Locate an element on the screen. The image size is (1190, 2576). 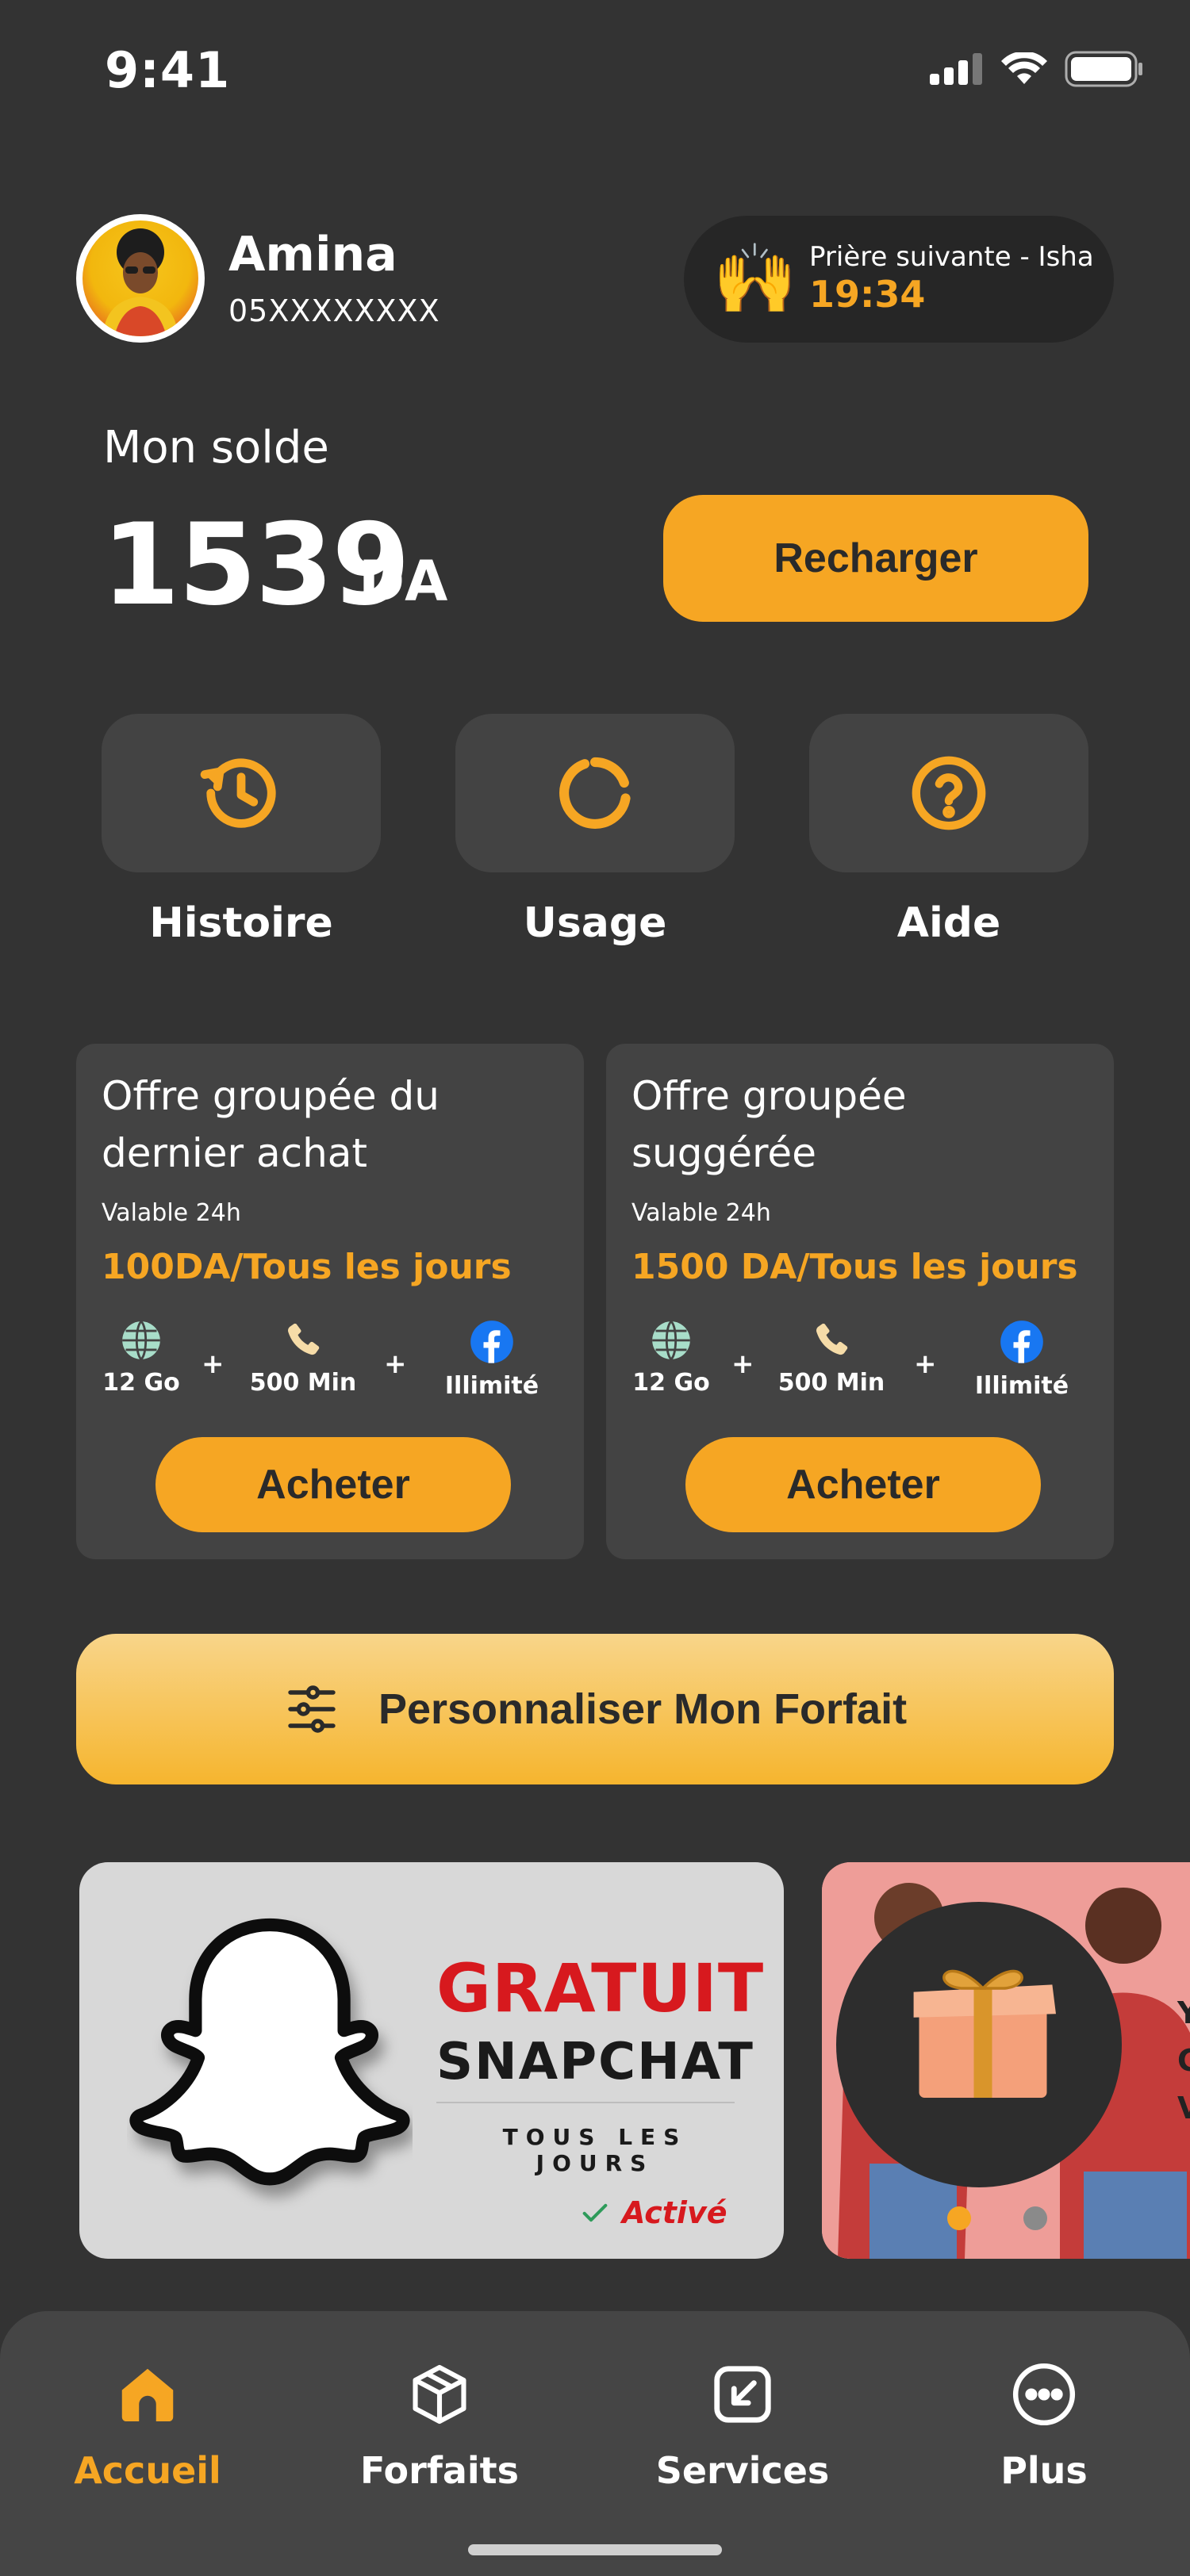
nav-item-forfaits: Forfaits is located at coordinates (439, 2426).